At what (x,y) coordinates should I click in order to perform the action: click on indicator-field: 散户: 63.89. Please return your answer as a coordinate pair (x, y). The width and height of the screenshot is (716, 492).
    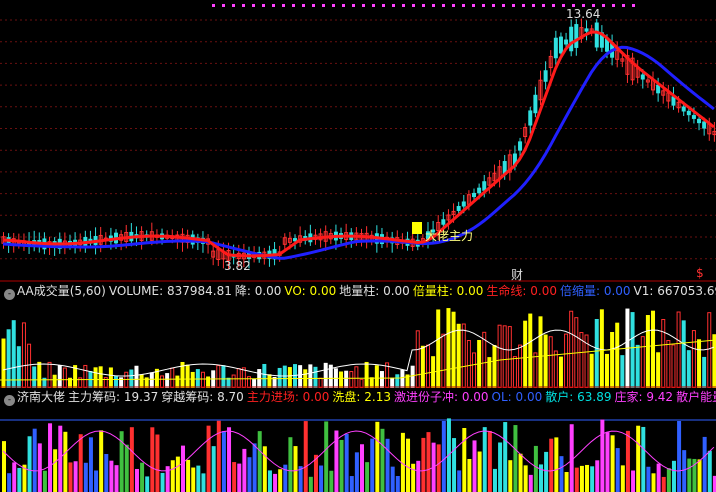
    Looking at the image, I should click on (578, 397).